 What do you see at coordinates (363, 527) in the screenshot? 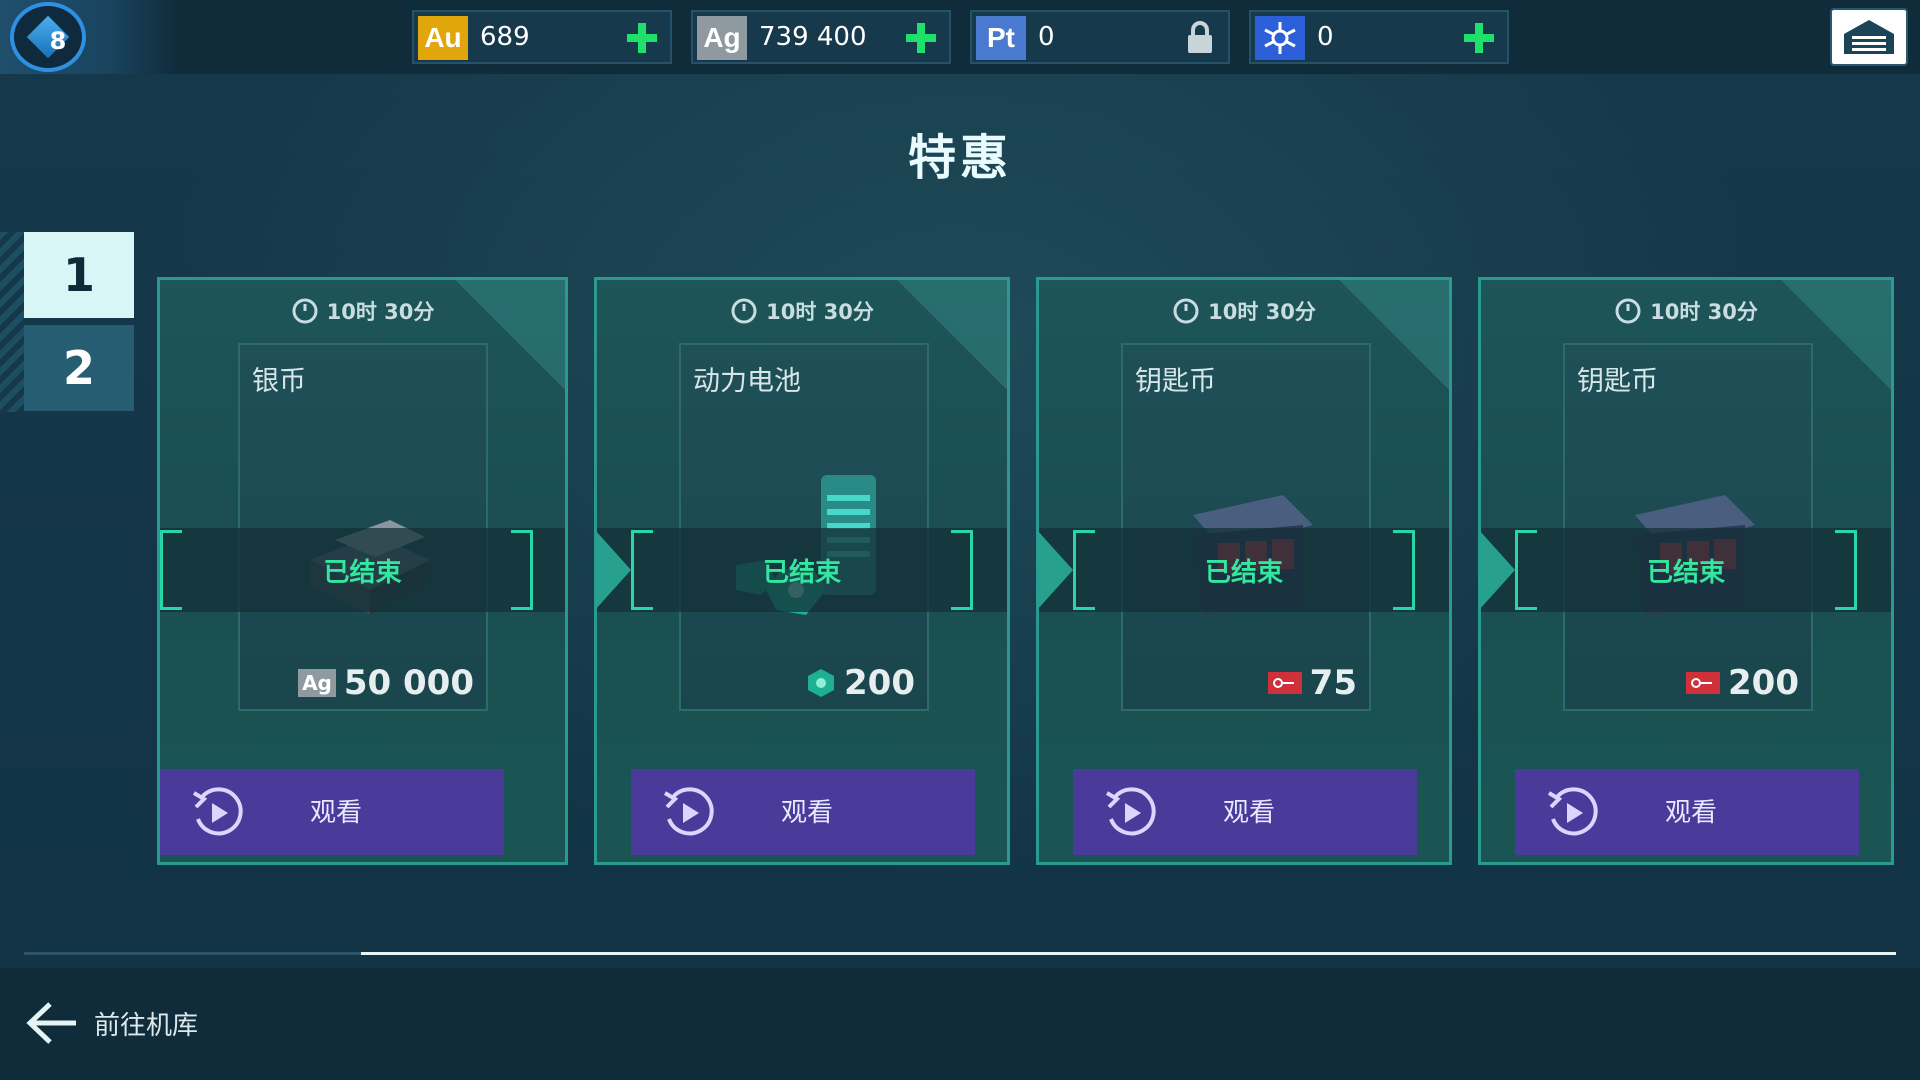
I see `item-panel: 银币 Ag 50 000` at bounding box center [363, 527].